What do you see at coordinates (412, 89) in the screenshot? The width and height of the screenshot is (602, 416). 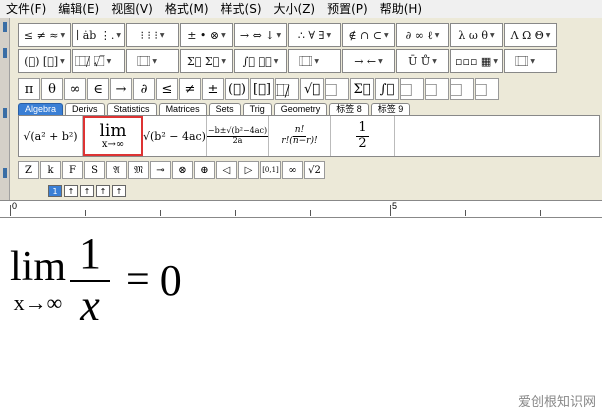 I see `overbar-template-button: ⃞` at bounding box center [412, 89].